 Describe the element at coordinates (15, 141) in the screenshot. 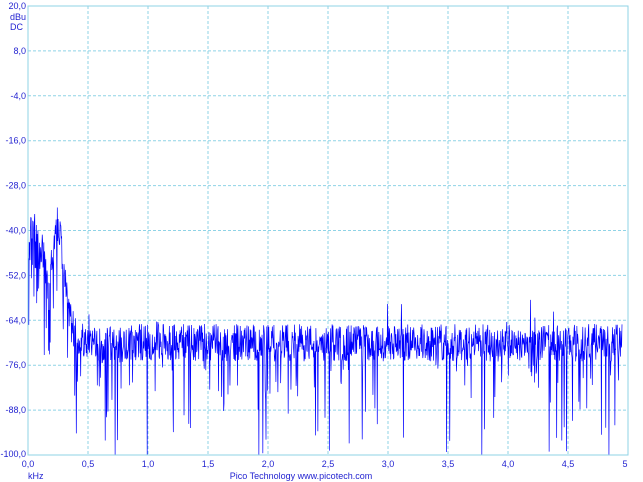

I see `y-tick-label: -16,0` at that location.